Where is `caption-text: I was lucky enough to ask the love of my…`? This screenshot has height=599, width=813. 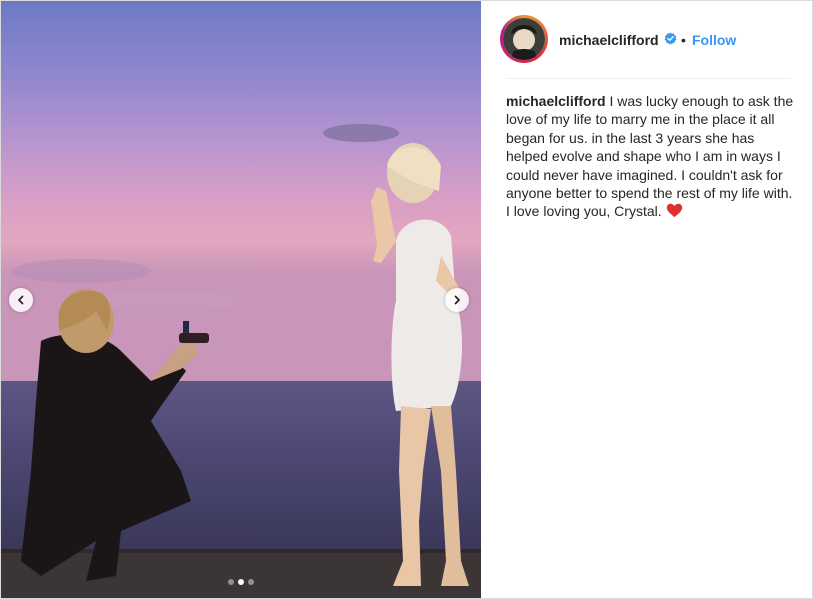
caption-text: I was lucky enough to ask the love of my… is located at coordinates (650, 156).